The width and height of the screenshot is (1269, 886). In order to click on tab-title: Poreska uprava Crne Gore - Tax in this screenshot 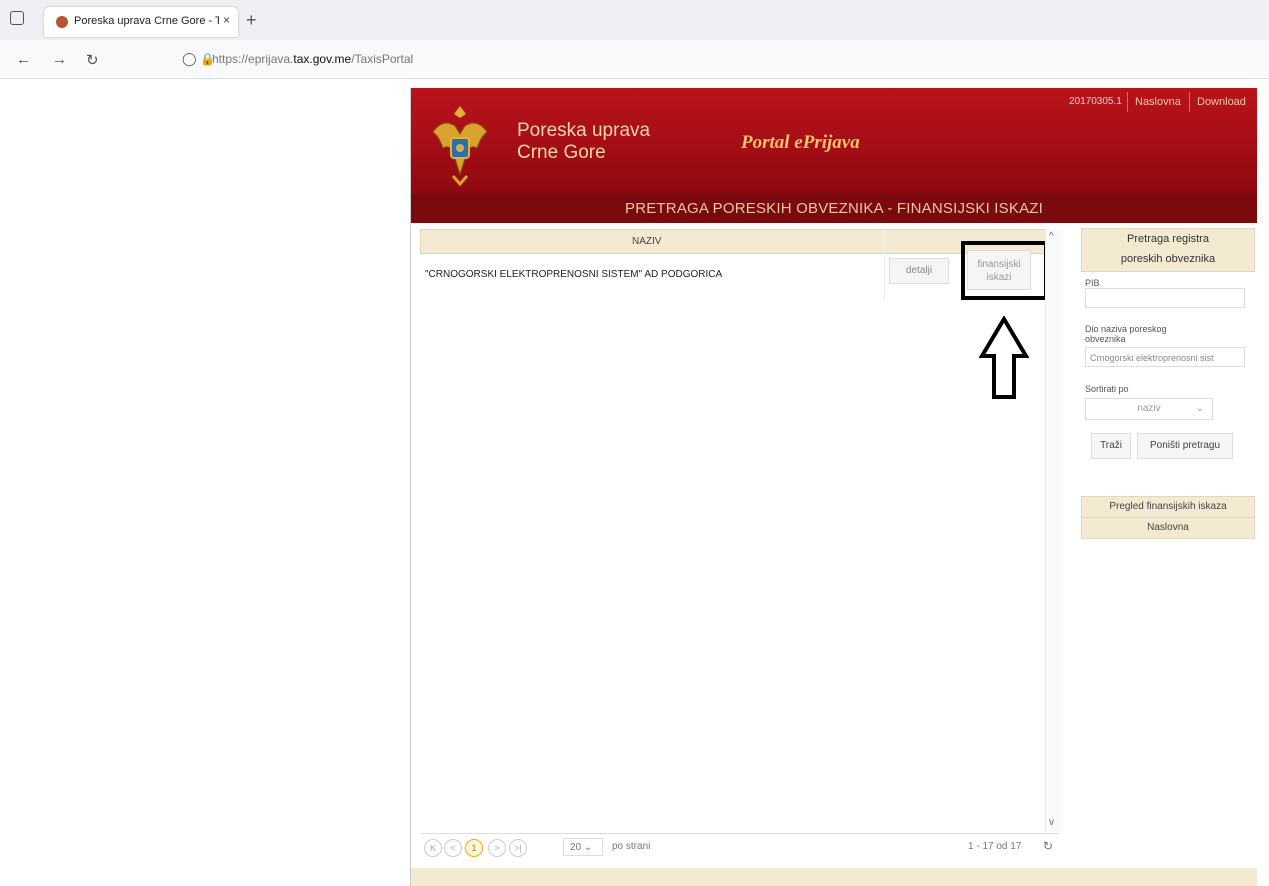, I will do `click(146, 21)`.